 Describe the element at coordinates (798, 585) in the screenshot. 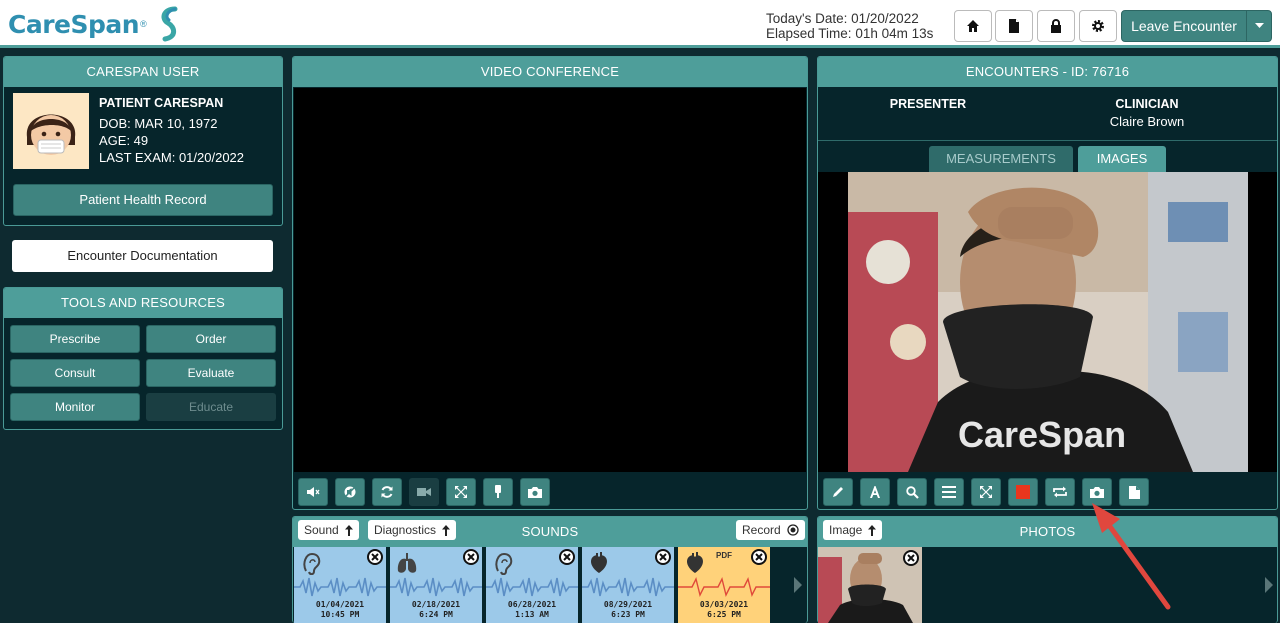

I see `sounds-next-arrow-icon` at that location.